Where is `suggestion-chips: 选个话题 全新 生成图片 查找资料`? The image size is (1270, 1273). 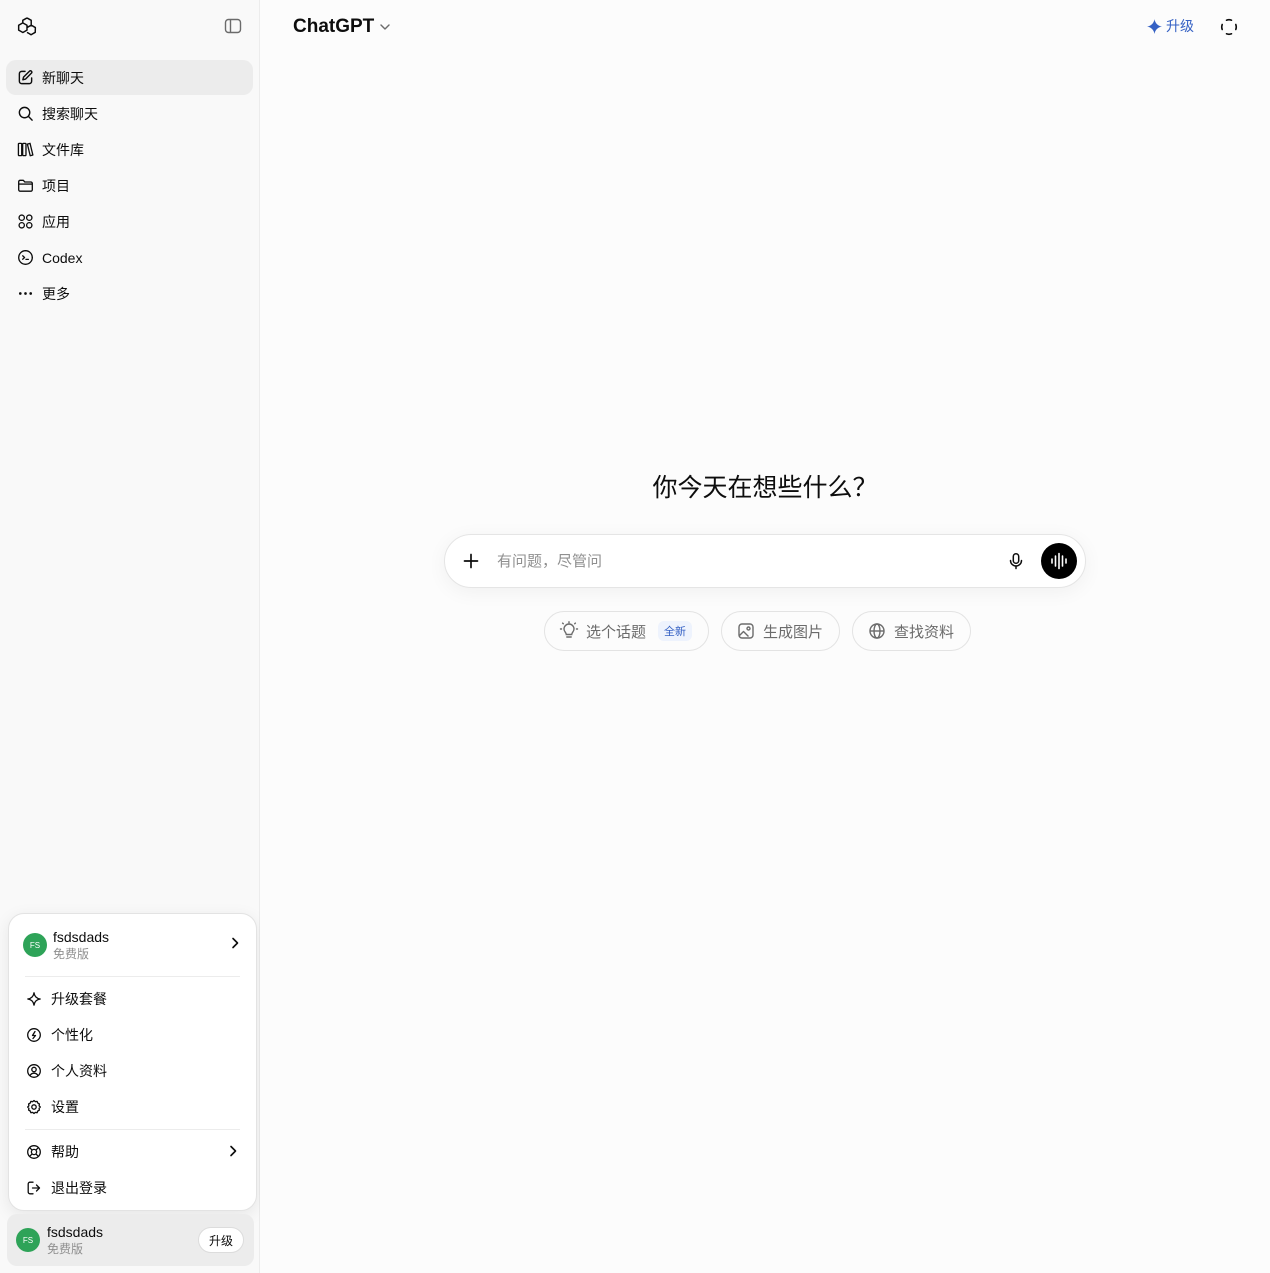
suggestion-chips: 选个话题 全新 生成图片 查找资料 is located at coordinates (763, 631).